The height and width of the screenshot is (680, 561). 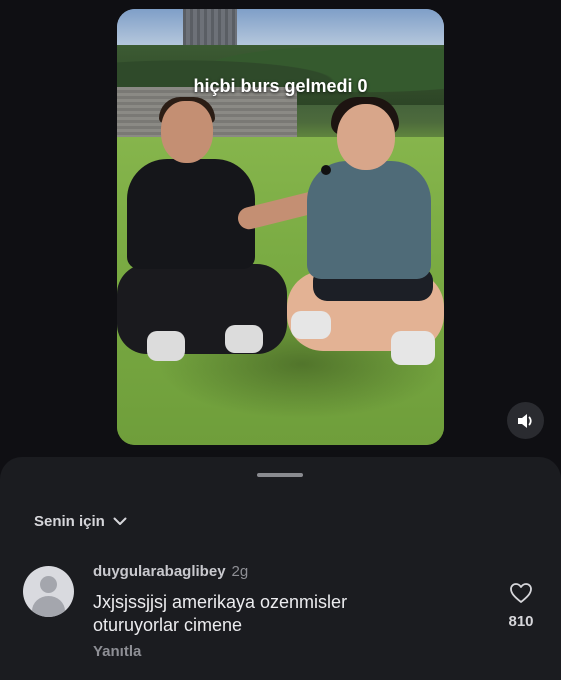 I want to click on comment-header: duygularabaglibey 2g, so click(x=170, y=571).